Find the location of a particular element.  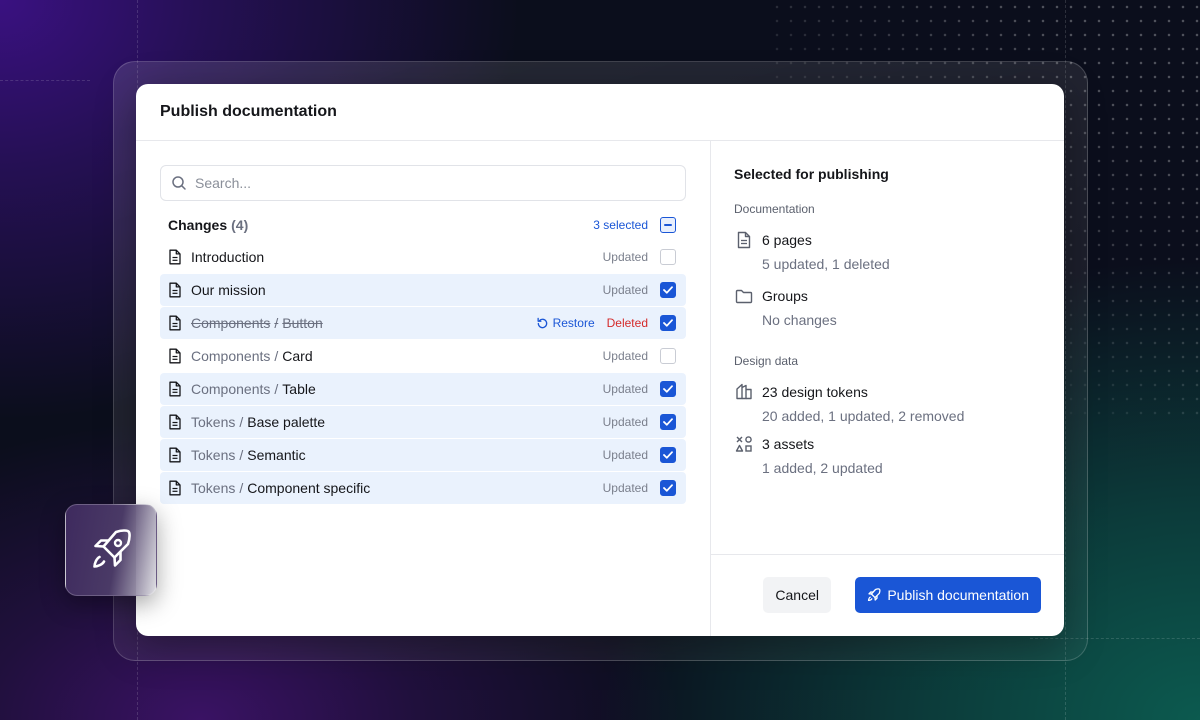

publish-button-label: Publish documentation is located at coordinates (958, 595).